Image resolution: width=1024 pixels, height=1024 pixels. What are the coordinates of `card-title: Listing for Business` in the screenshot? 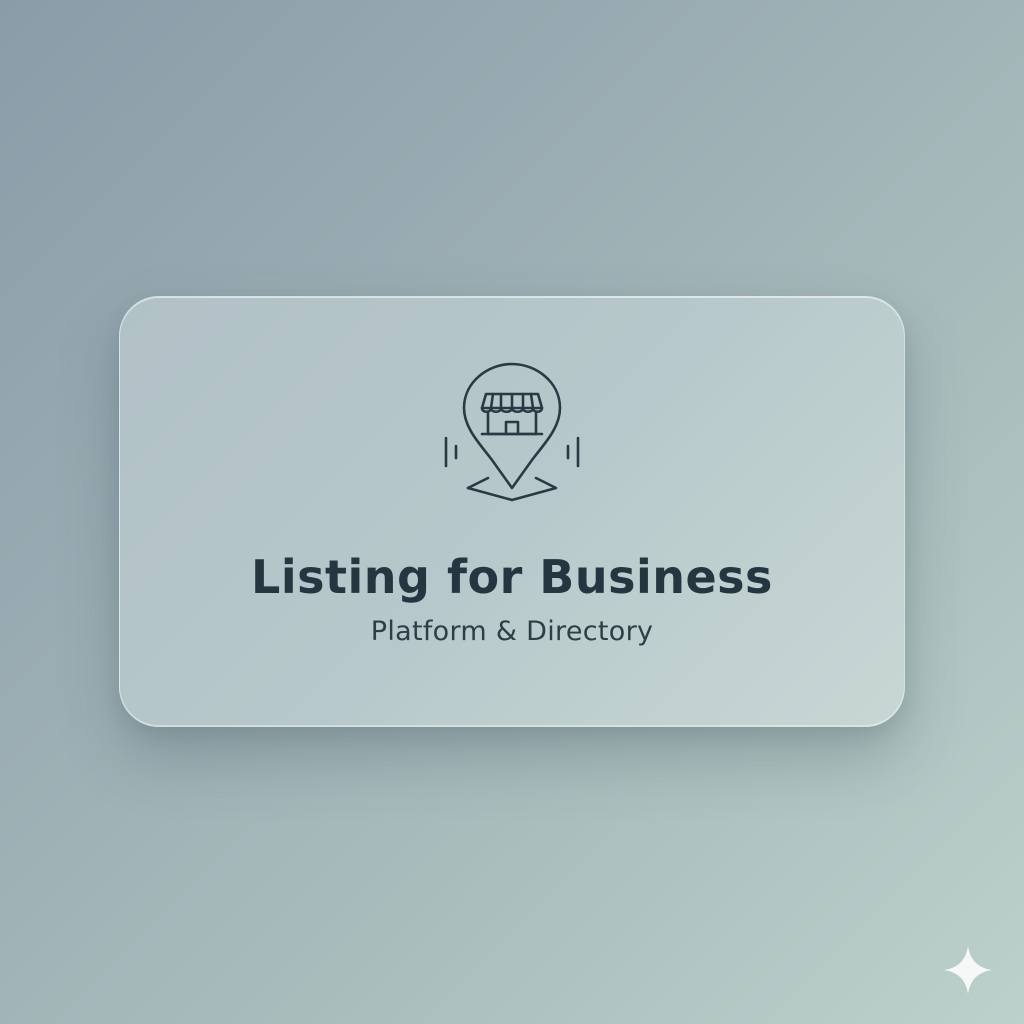 It's located at (512, 577).